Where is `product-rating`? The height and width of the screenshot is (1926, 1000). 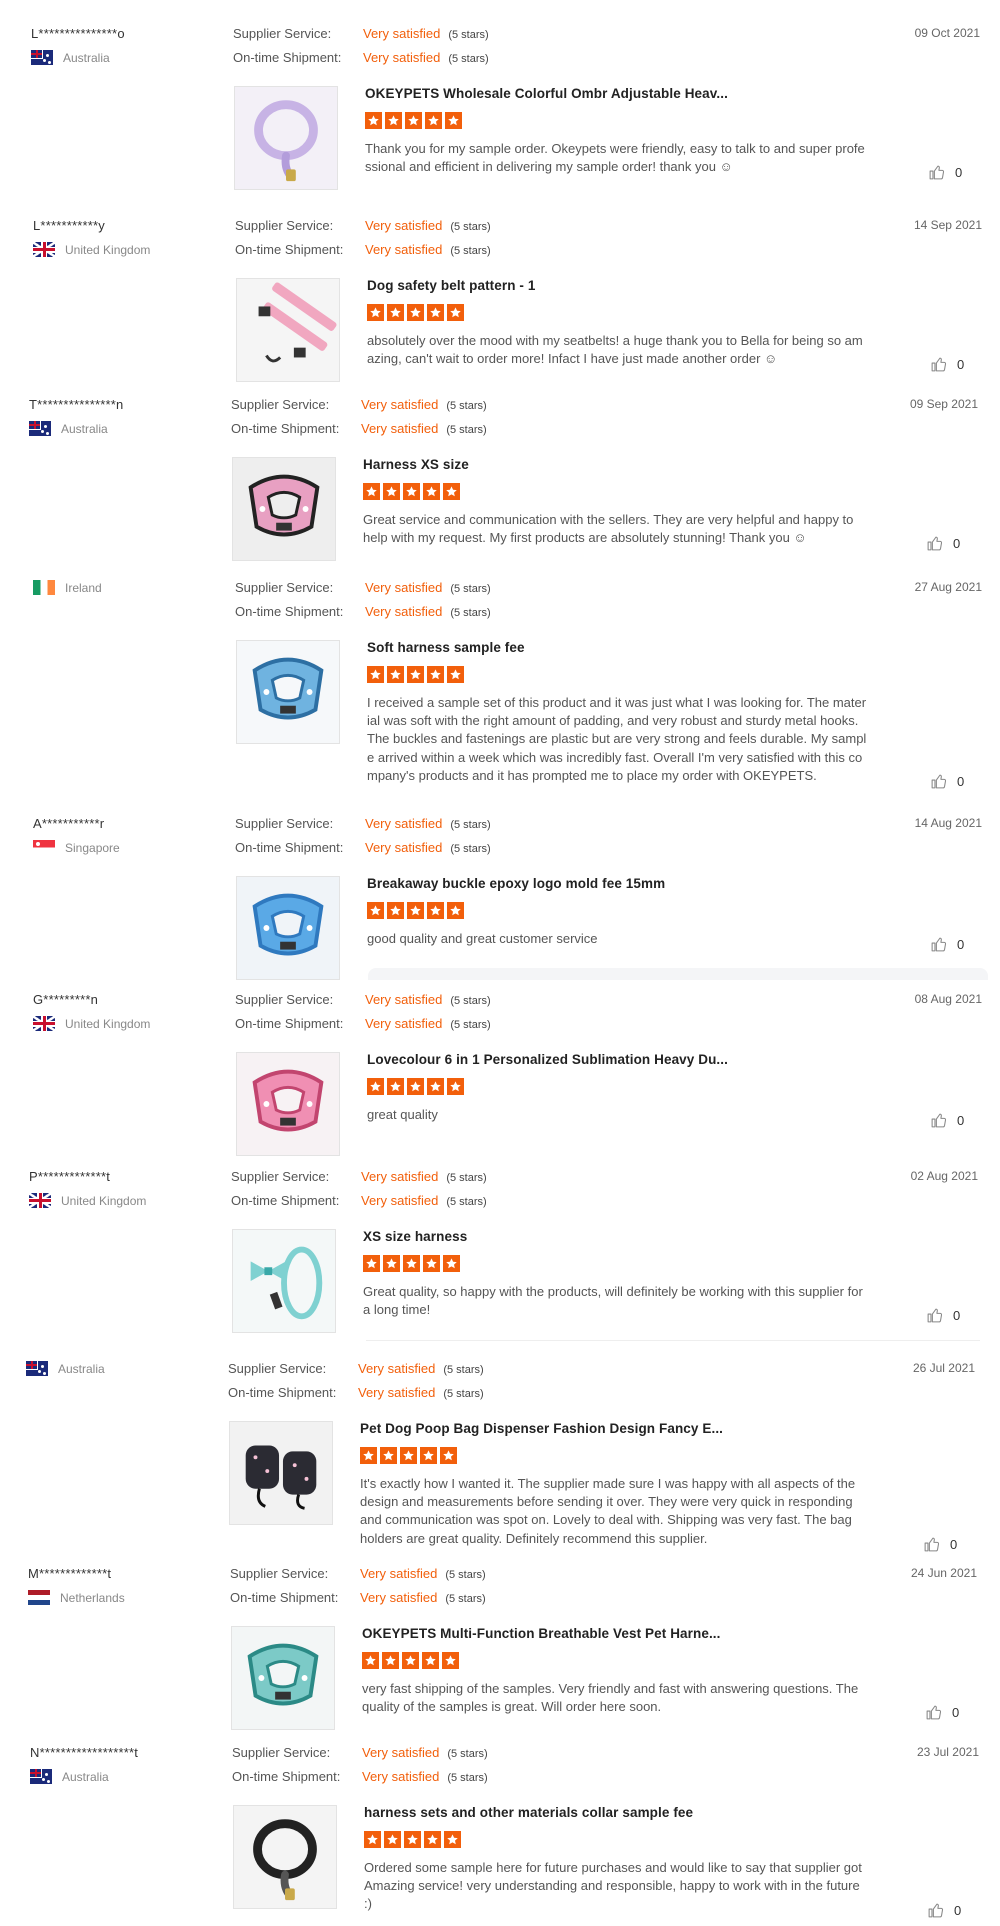 product-rating is located at coordinates (411, 491).